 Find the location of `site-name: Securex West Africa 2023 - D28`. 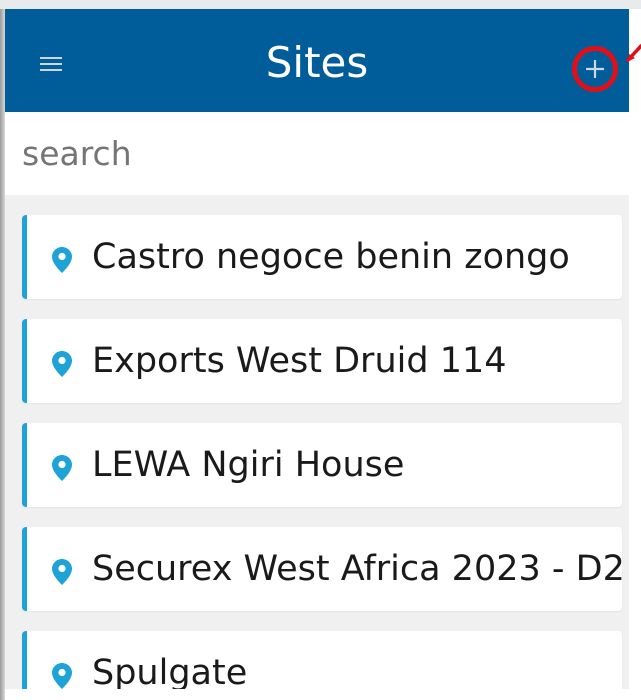

site-name: Securex West Africa 2023 - D28 is located at coordinates (357, 569).